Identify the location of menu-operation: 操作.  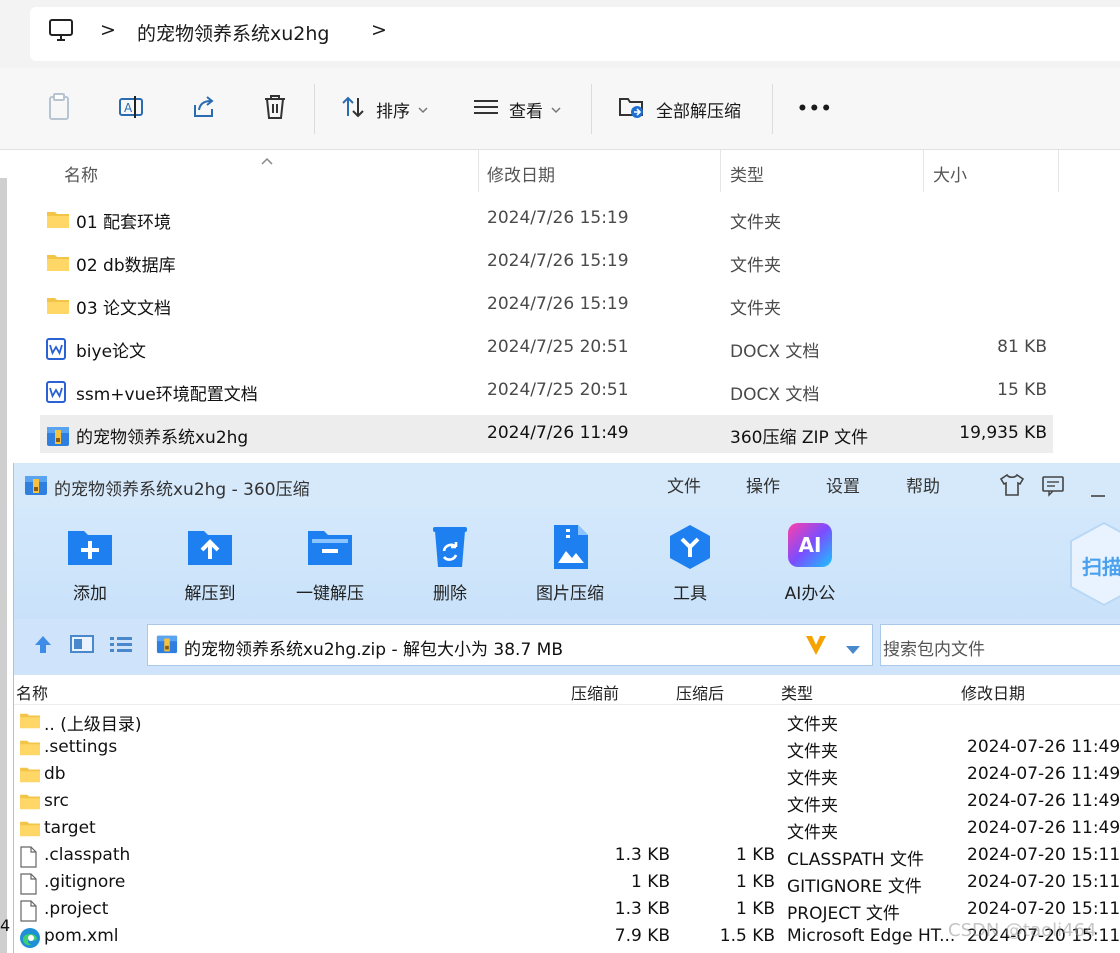
(763, 484).